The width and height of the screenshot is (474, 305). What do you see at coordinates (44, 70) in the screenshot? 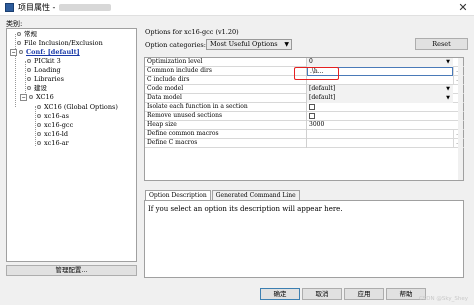
I see `tree-item-loading: Loading` at bounding box center [44, 70].